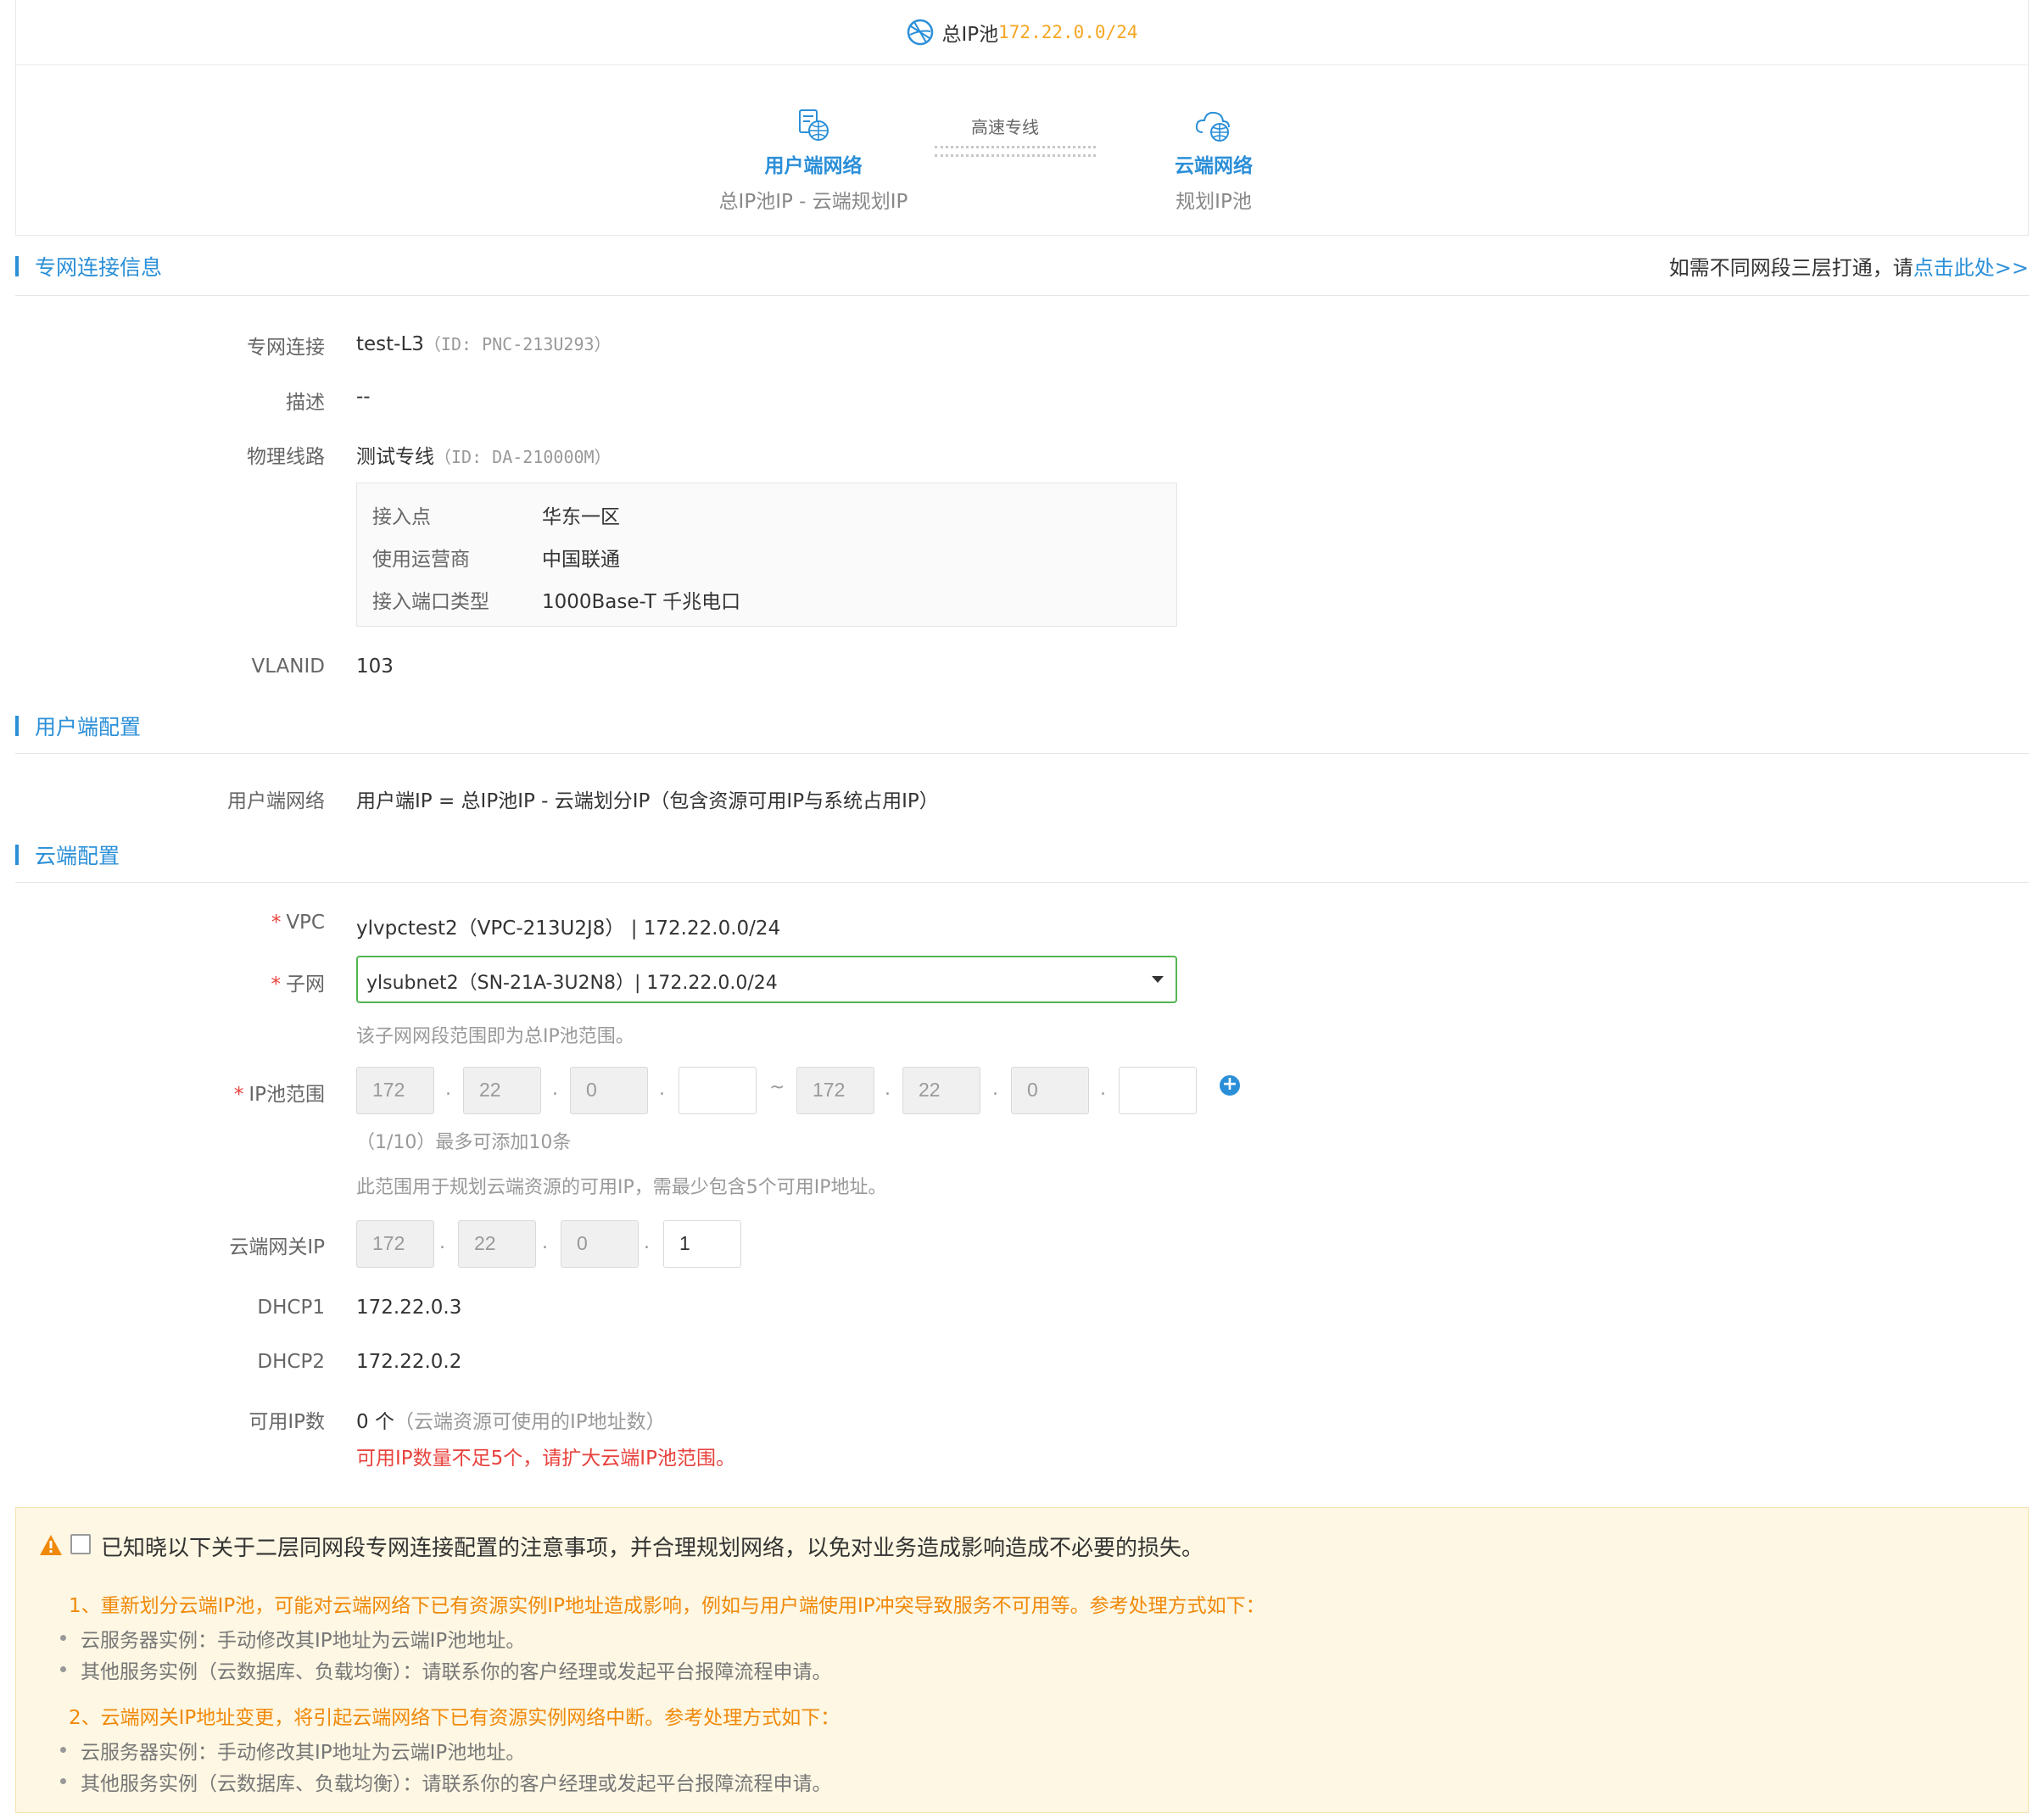 The height and width of the screenshot is (1813, 2044). Describe the element at coordinates (189, 1092) in the screenshot. I see `ip-pool-range-label: * IP池范围` at that location.